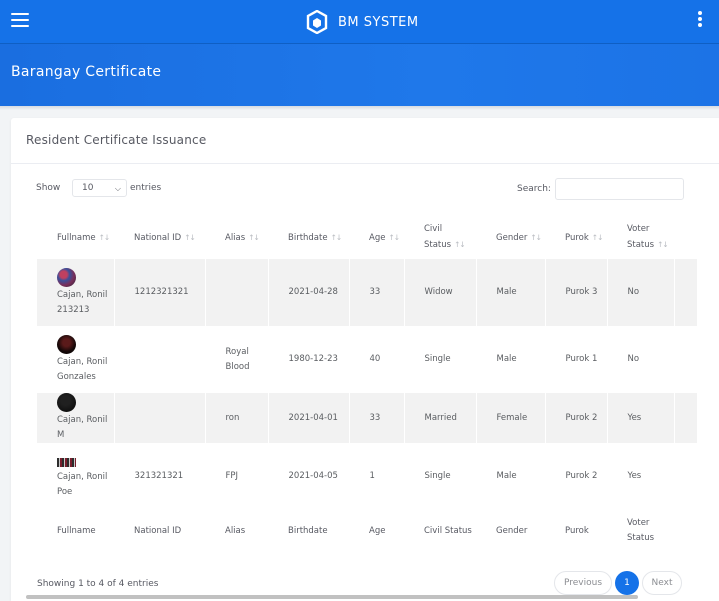 The image size is (719, 601). What do you see at coordinates (76, 292) in the screenshot?
I see `fullname-cell: Cajan, Ronil 213213` at bounding box center [76, 292].